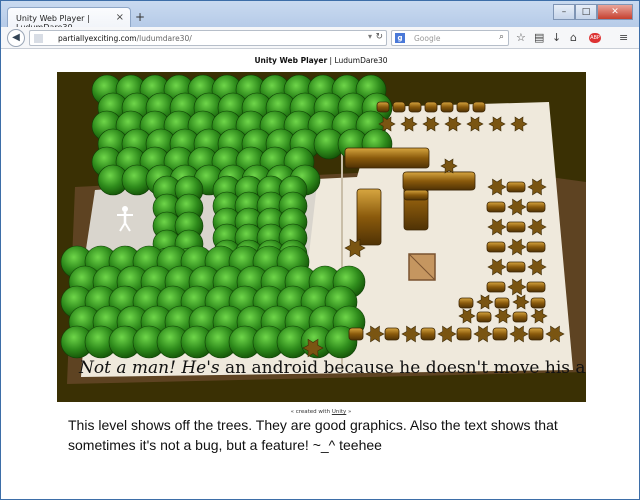  I want to click on search-placeholder: Google, so click(427, 38).